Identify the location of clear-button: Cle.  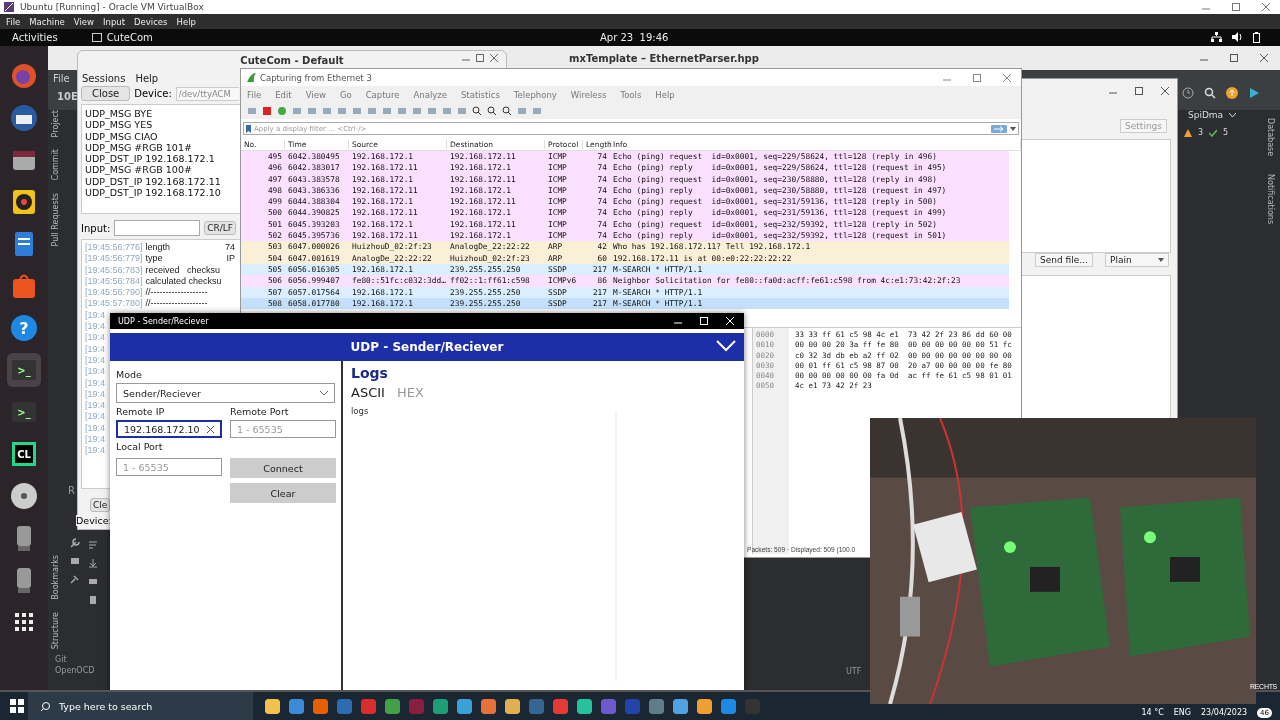
(100, 505).